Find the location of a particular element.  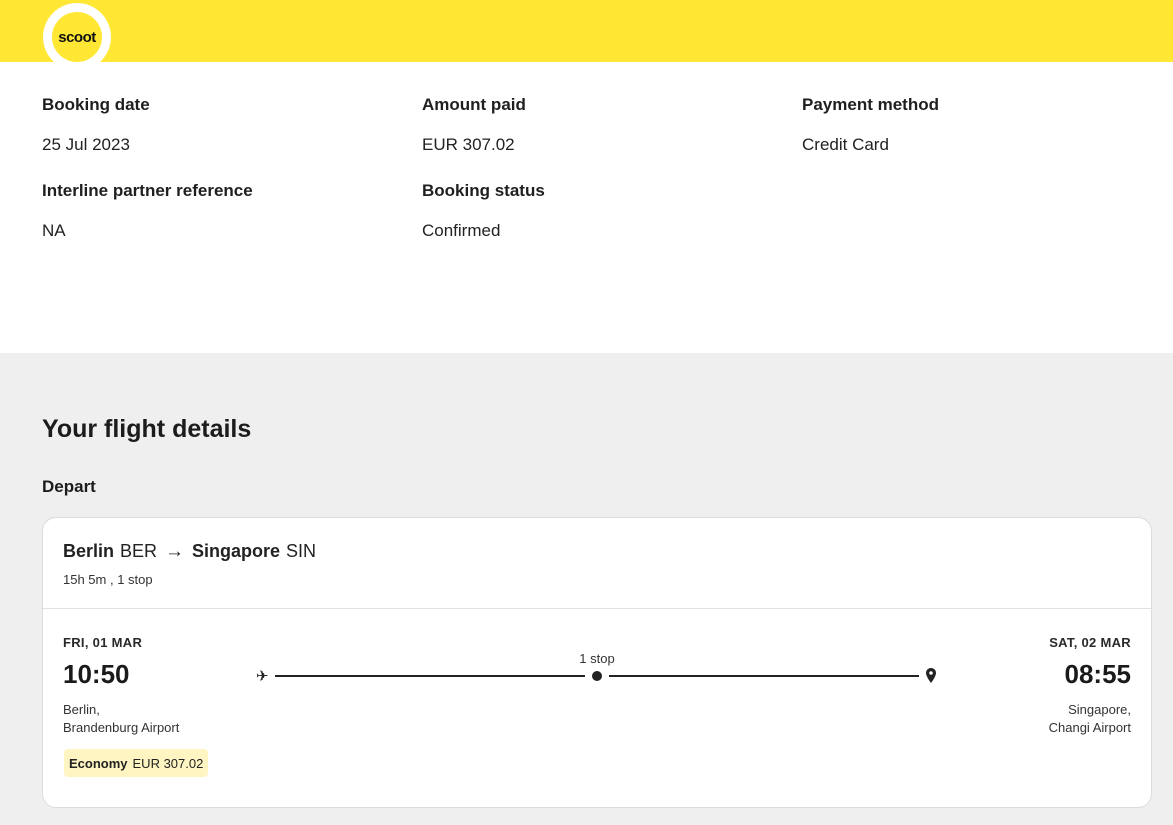

logo-text: scoot is located at coordinates (77, 37).